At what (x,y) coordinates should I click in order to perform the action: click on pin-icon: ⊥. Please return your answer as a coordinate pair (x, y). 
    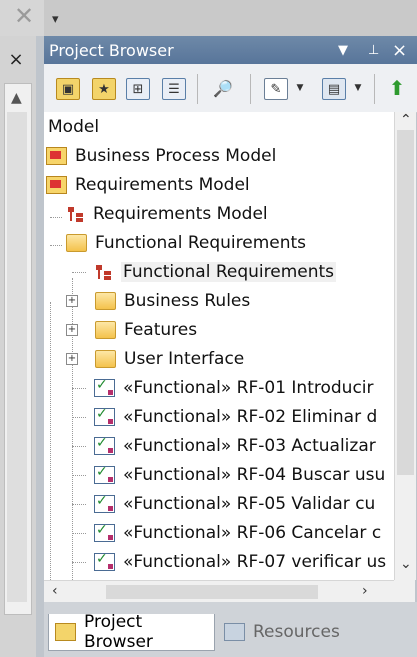
    Looking at the image, I should click on (373, 50).